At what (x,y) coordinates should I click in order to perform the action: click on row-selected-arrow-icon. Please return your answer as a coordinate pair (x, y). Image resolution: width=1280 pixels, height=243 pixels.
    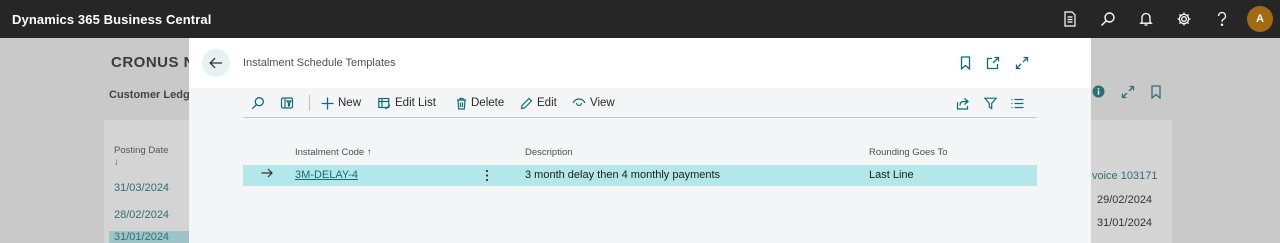
    Looking at the image, I should click on (267, 174).